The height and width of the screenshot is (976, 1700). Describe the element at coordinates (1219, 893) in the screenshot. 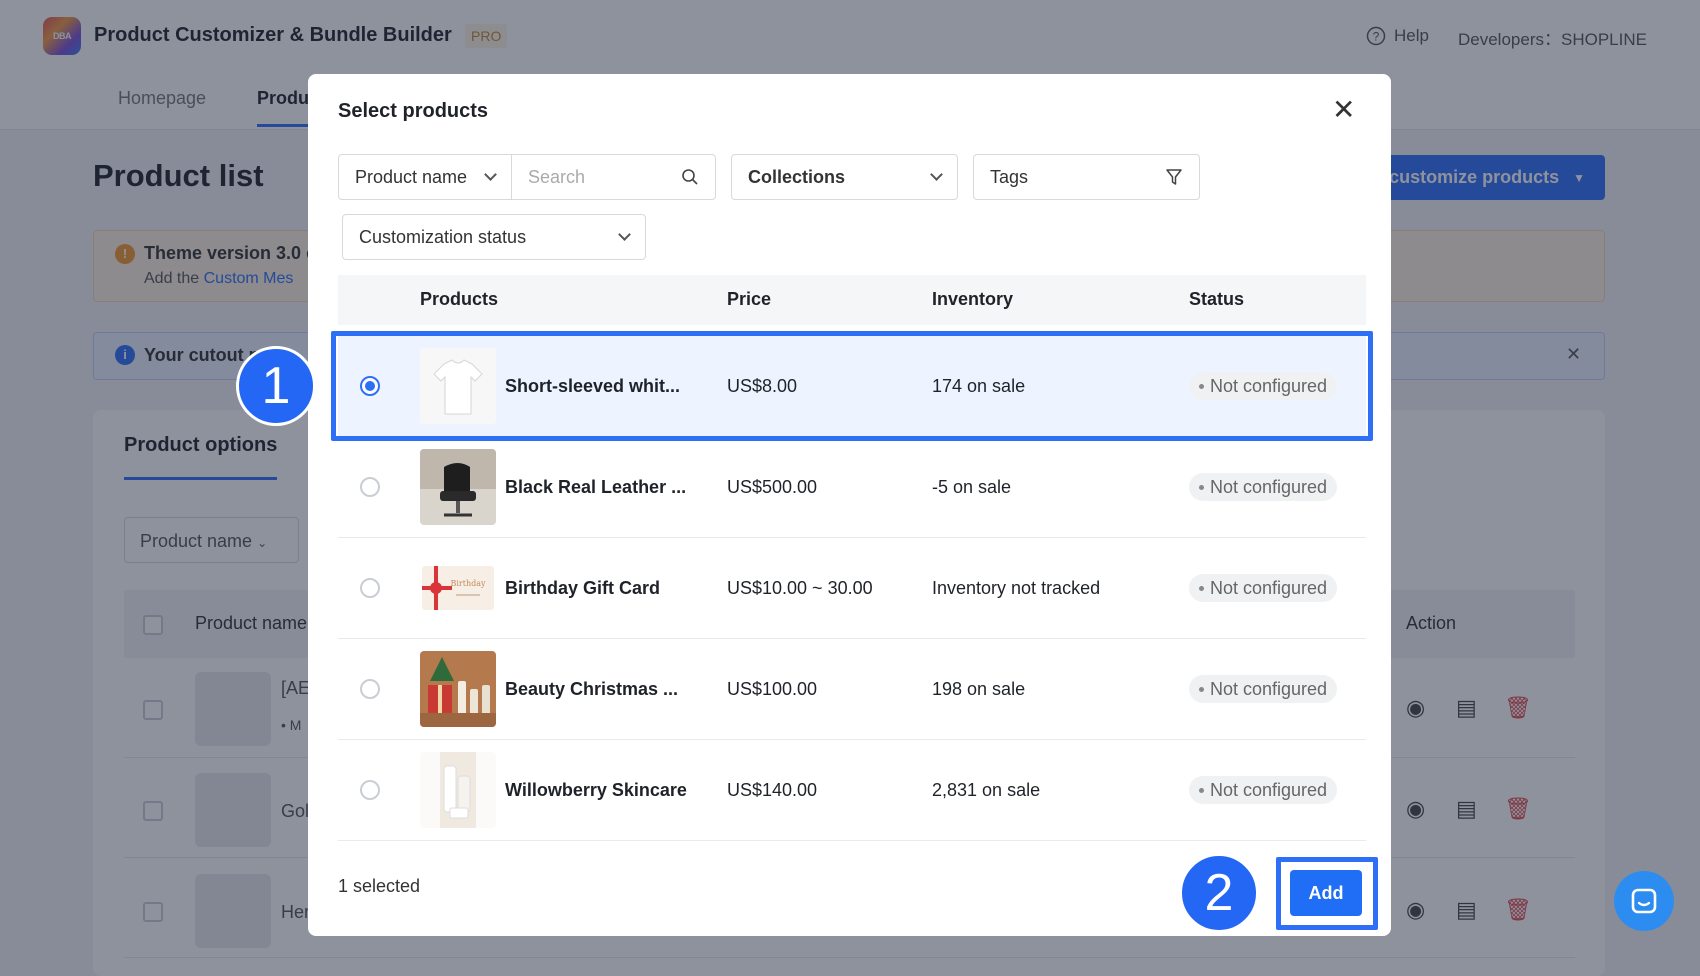

I see `step-2-marker: 2` at that location.